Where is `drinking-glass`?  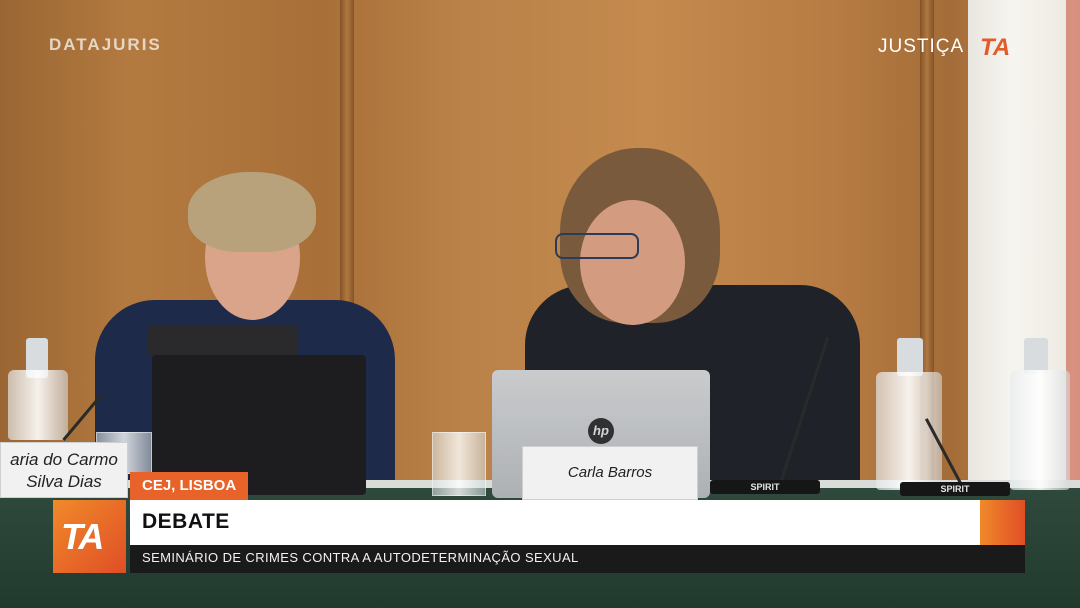 drinking-glass is located at coordinates (459, 464).